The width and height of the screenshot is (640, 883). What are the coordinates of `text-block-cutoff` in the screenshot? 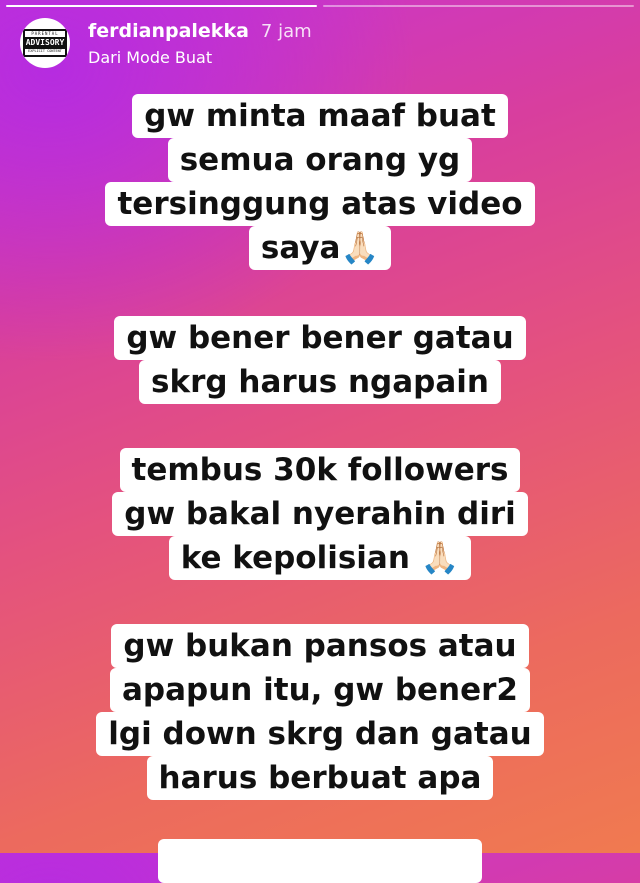 It's located at (320, 861).